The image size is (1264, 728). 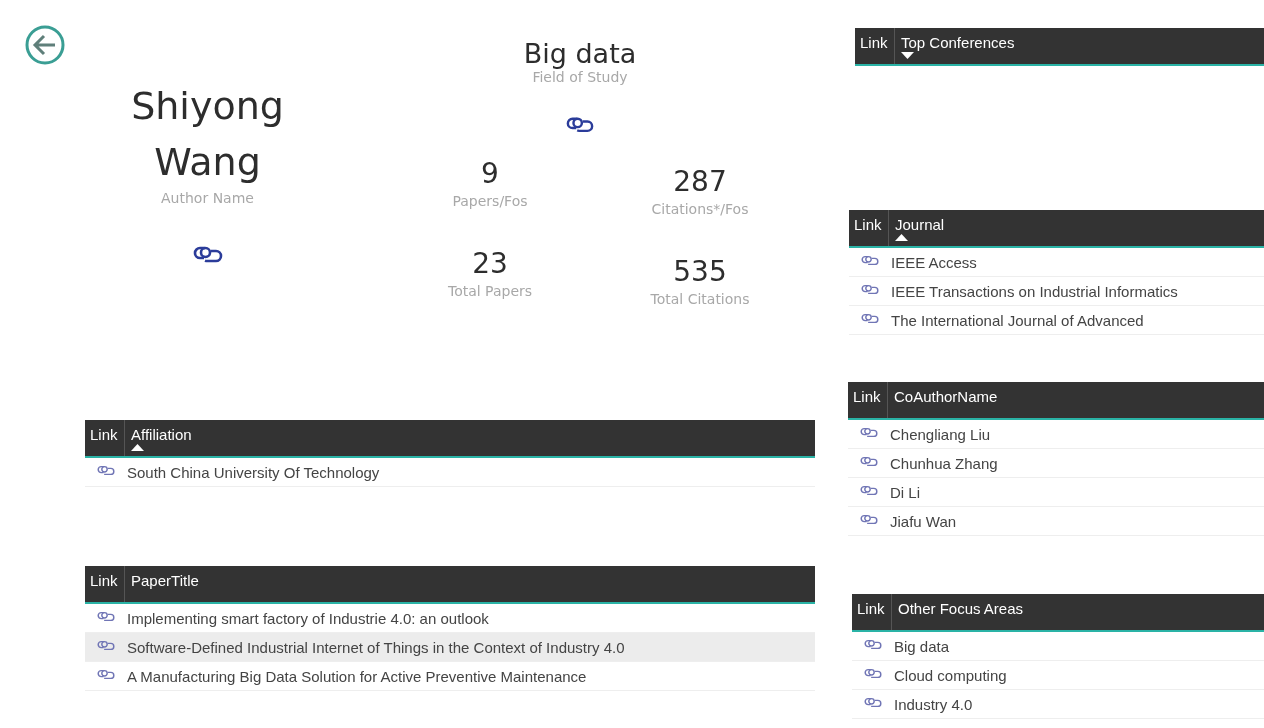 I want to click on table-row: IEEE Transactions on Industrial Informatics, so click(x=1056, y=291).